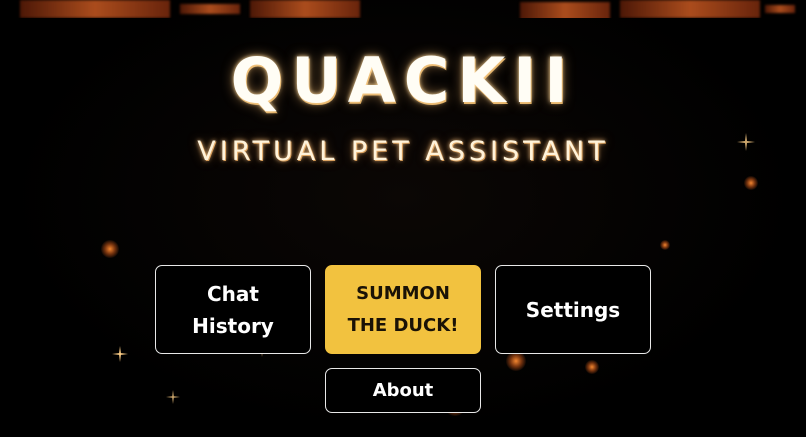 This screenshot has height=437, width=806. Describe the element at coordinates (403, 151) in the screenshot. I see `app-subtitle: VIRTUAL PET ASSISTANT` at that location.